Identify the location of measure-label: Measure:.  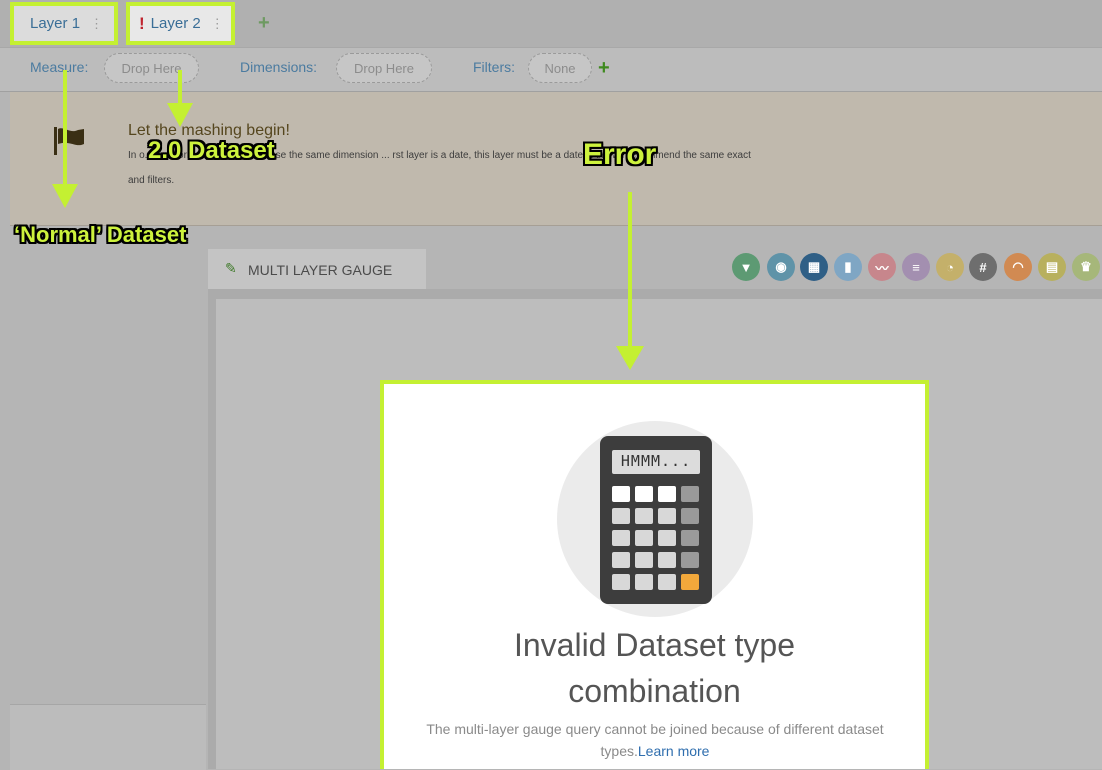
(59, 67).